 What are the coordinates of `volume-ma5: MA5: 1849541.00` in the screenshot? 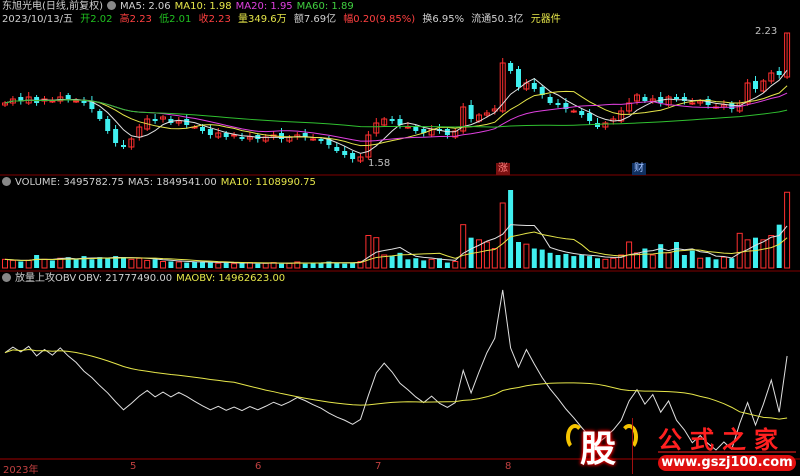 It's located at (172, 182).